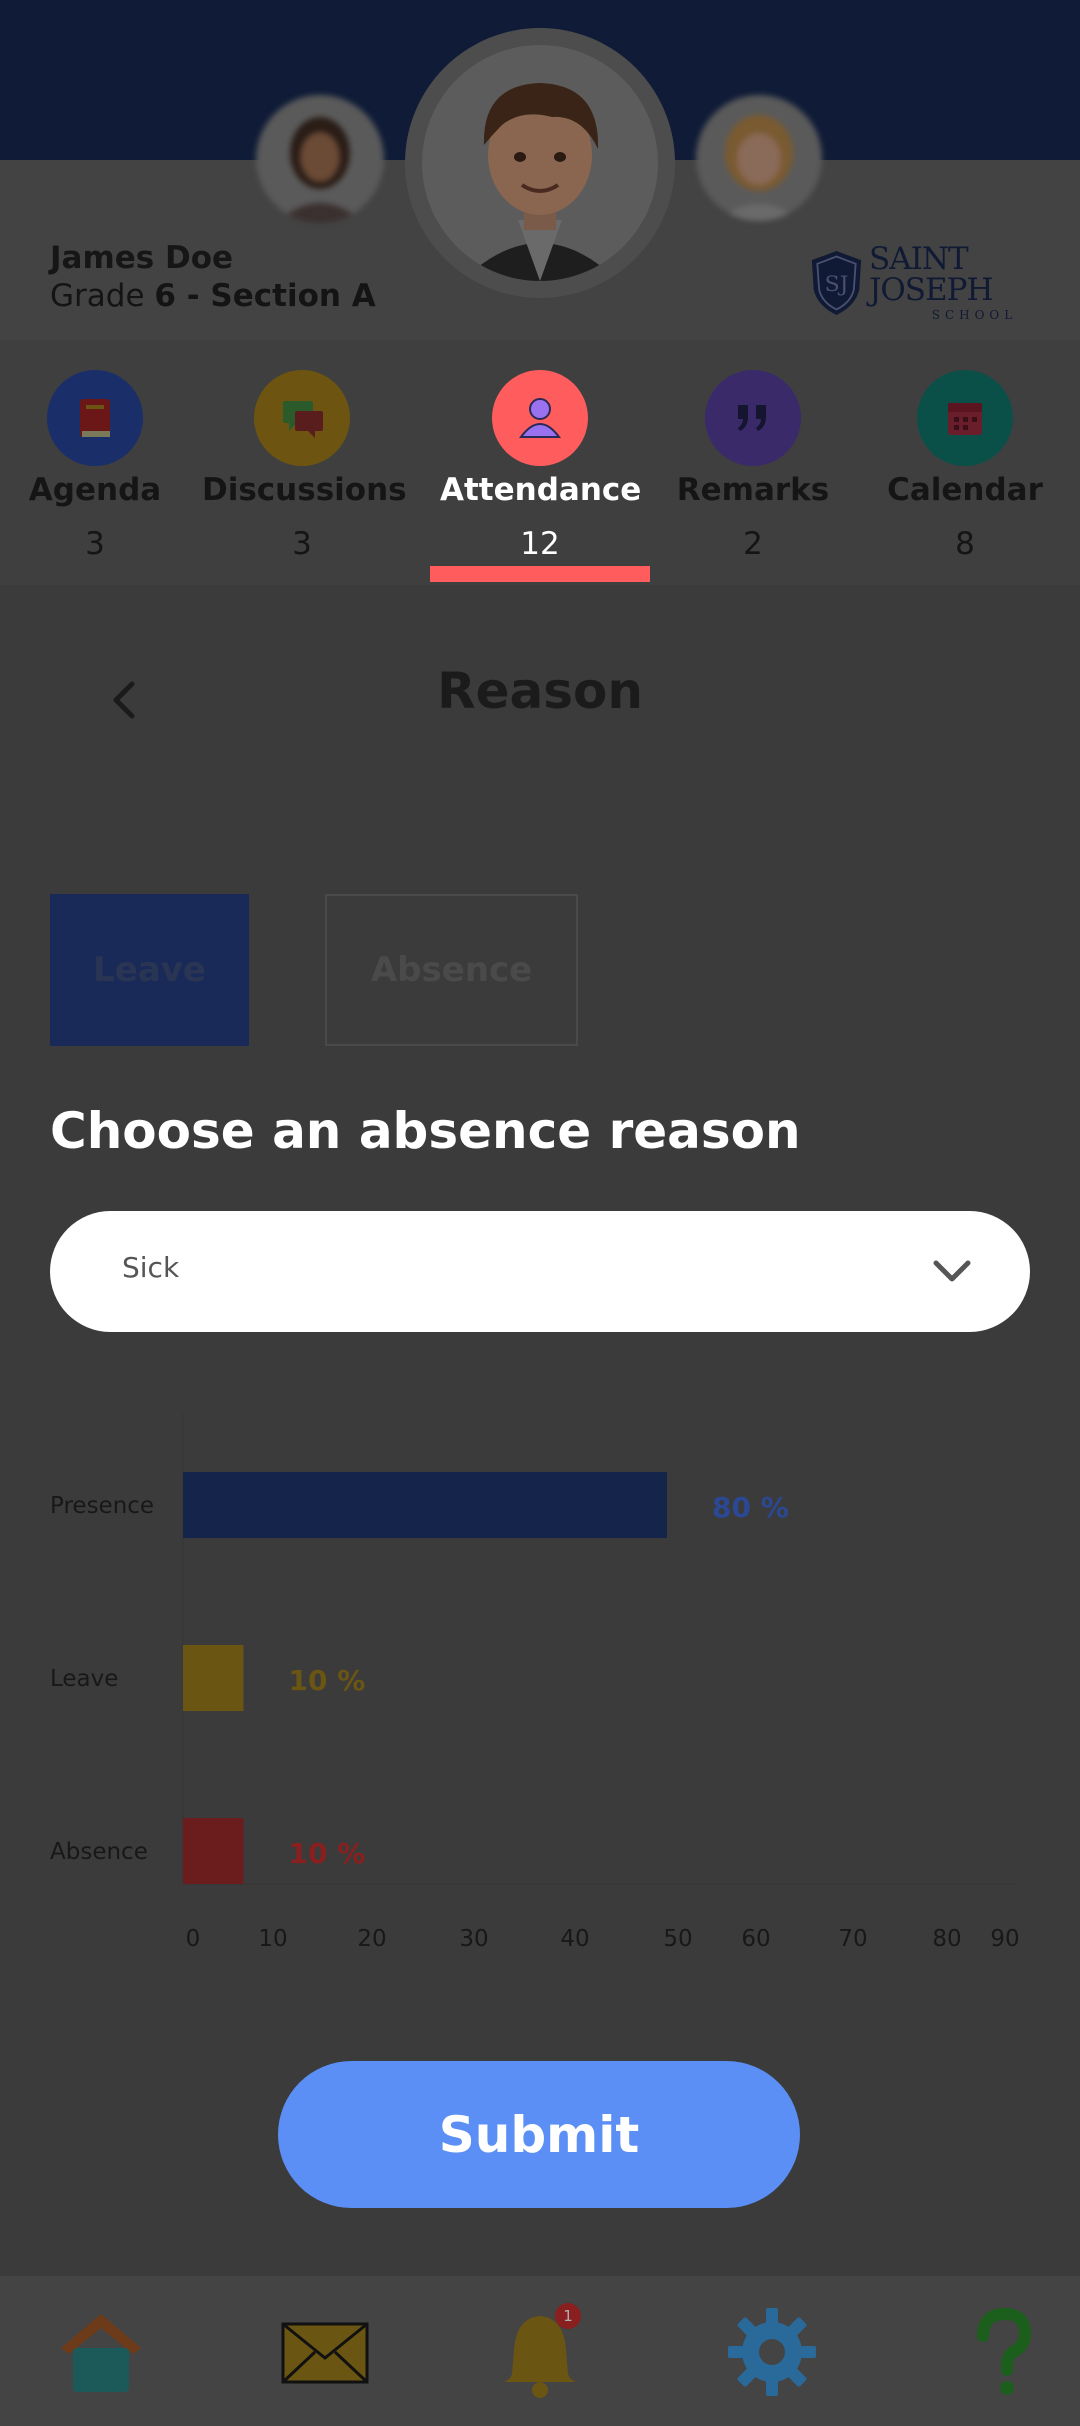  I want to click on chart-x-tick-label: 40, so click(574, 1939).